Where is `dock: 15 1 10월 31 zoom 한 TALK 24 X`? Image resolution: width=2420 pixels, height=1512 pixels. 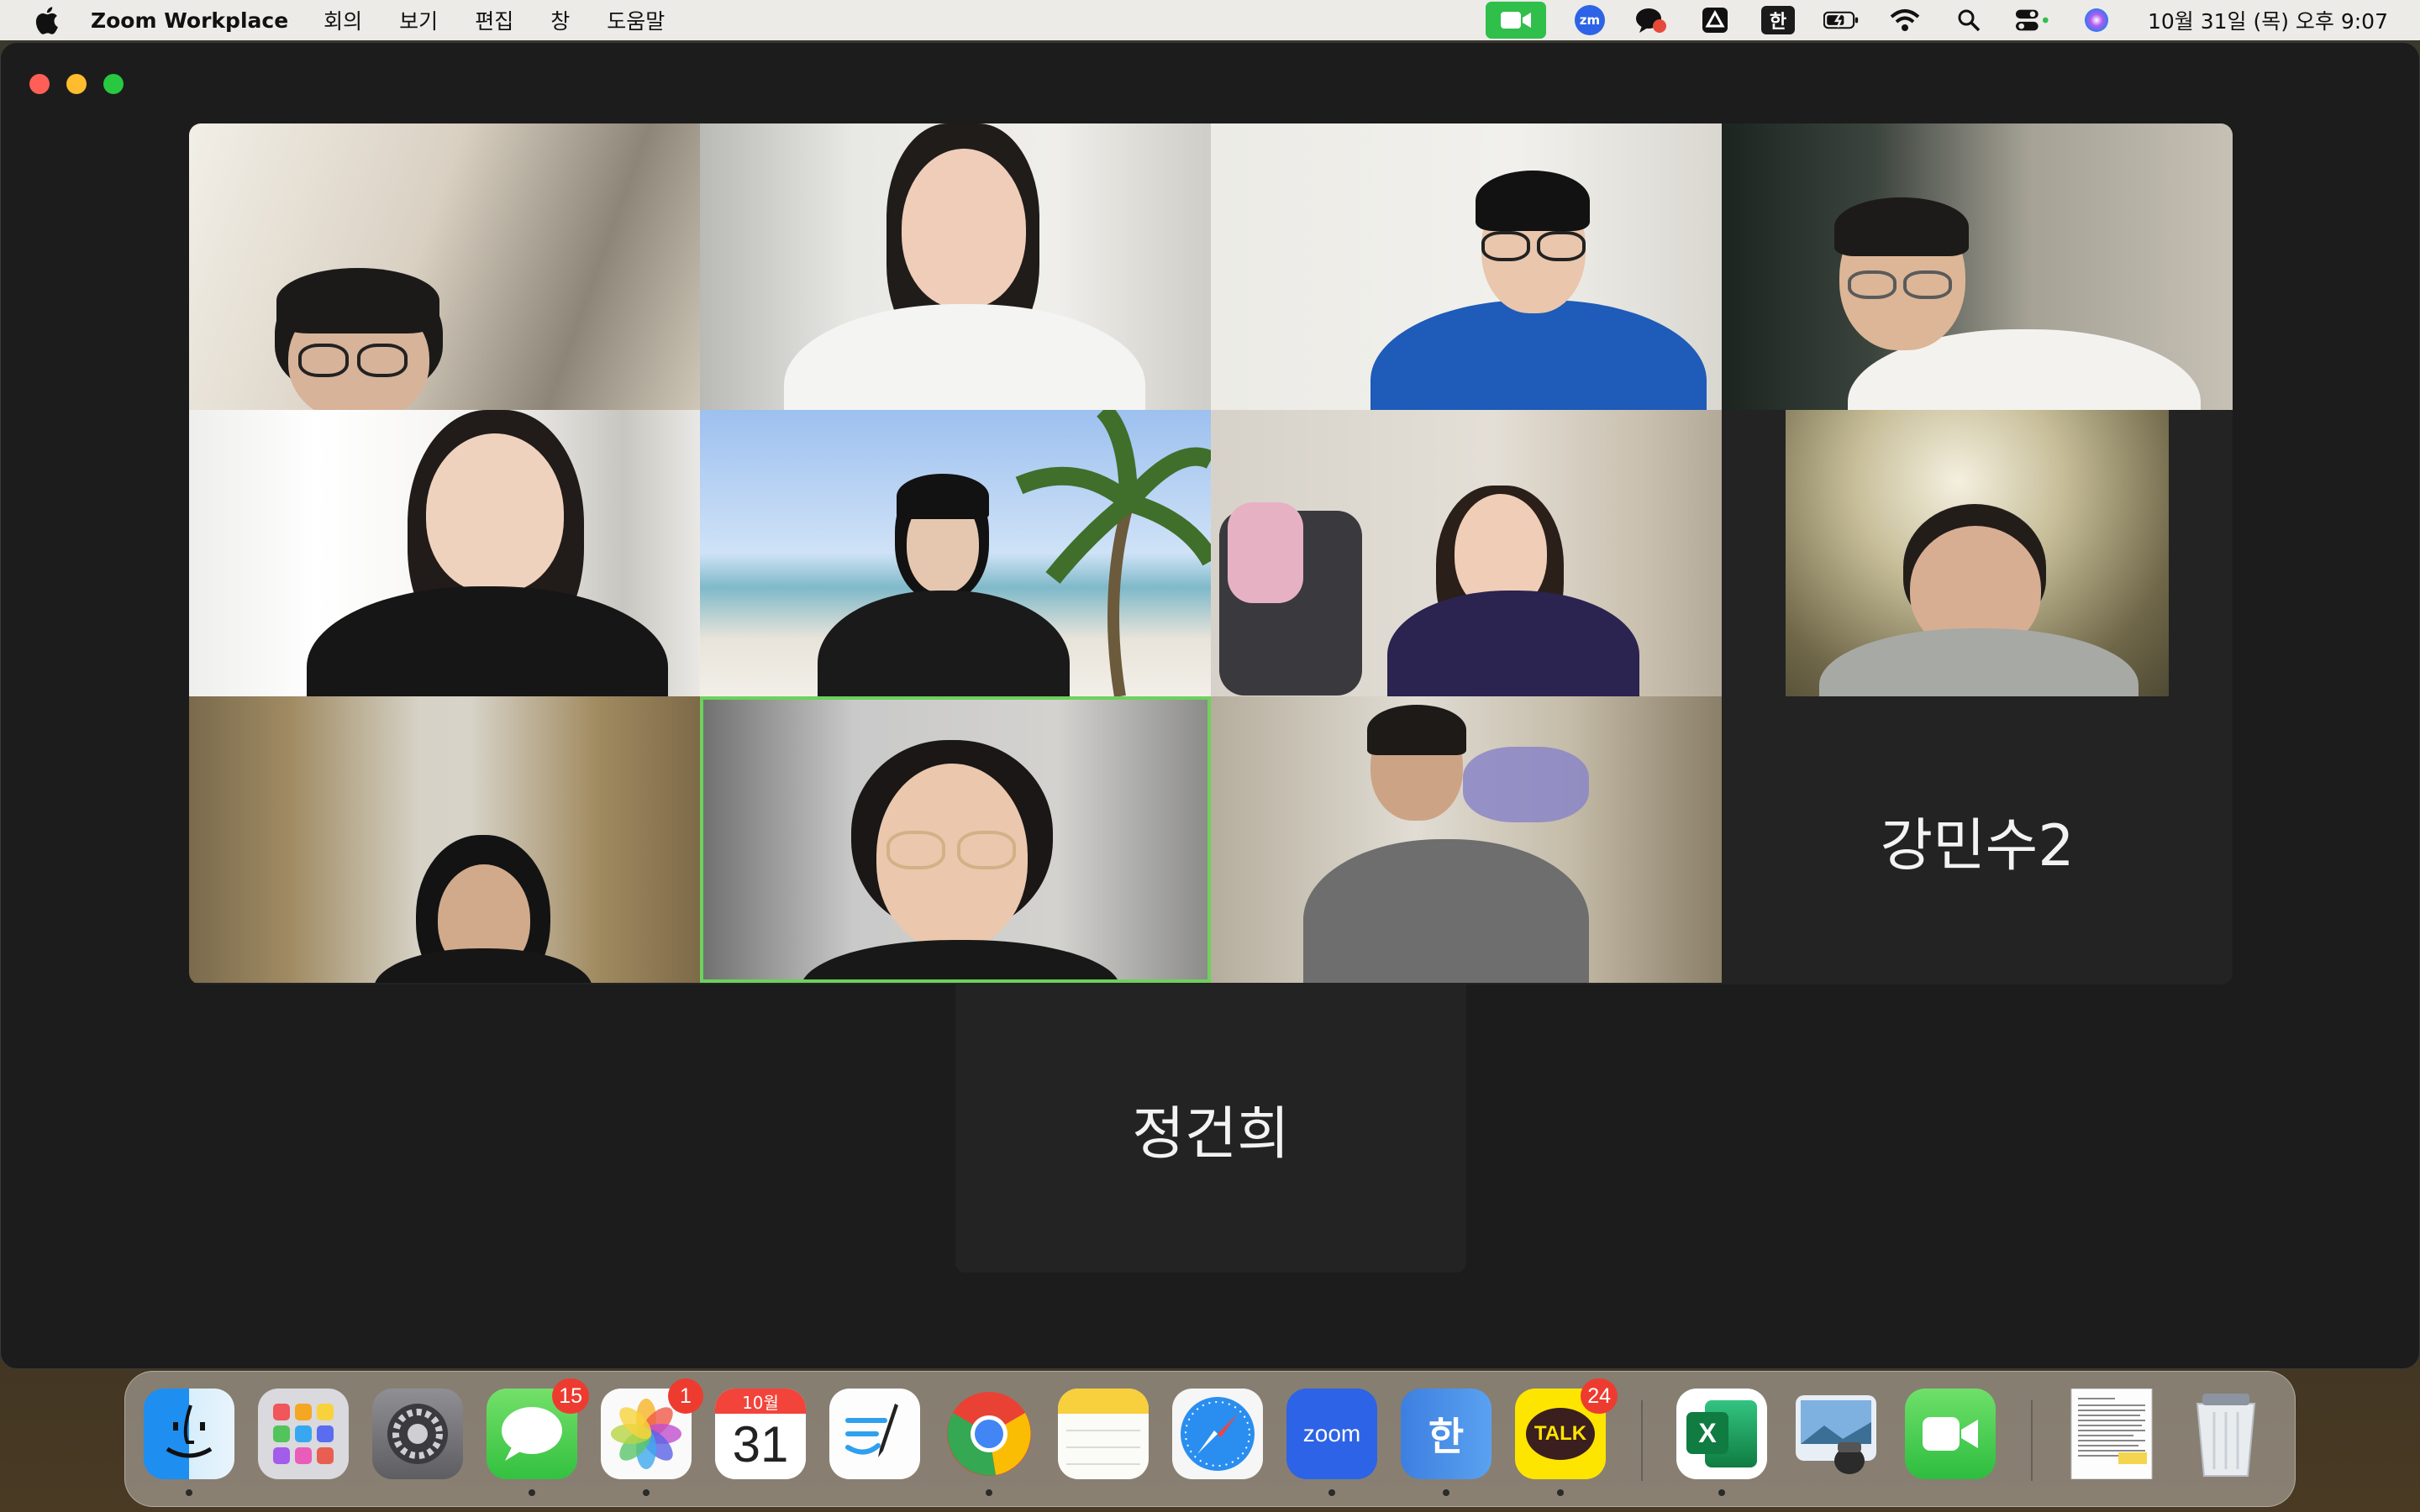 dock: 15 1 10월 31 zoom 한 TALK 24 X is located at coordinates (1210, 1439).